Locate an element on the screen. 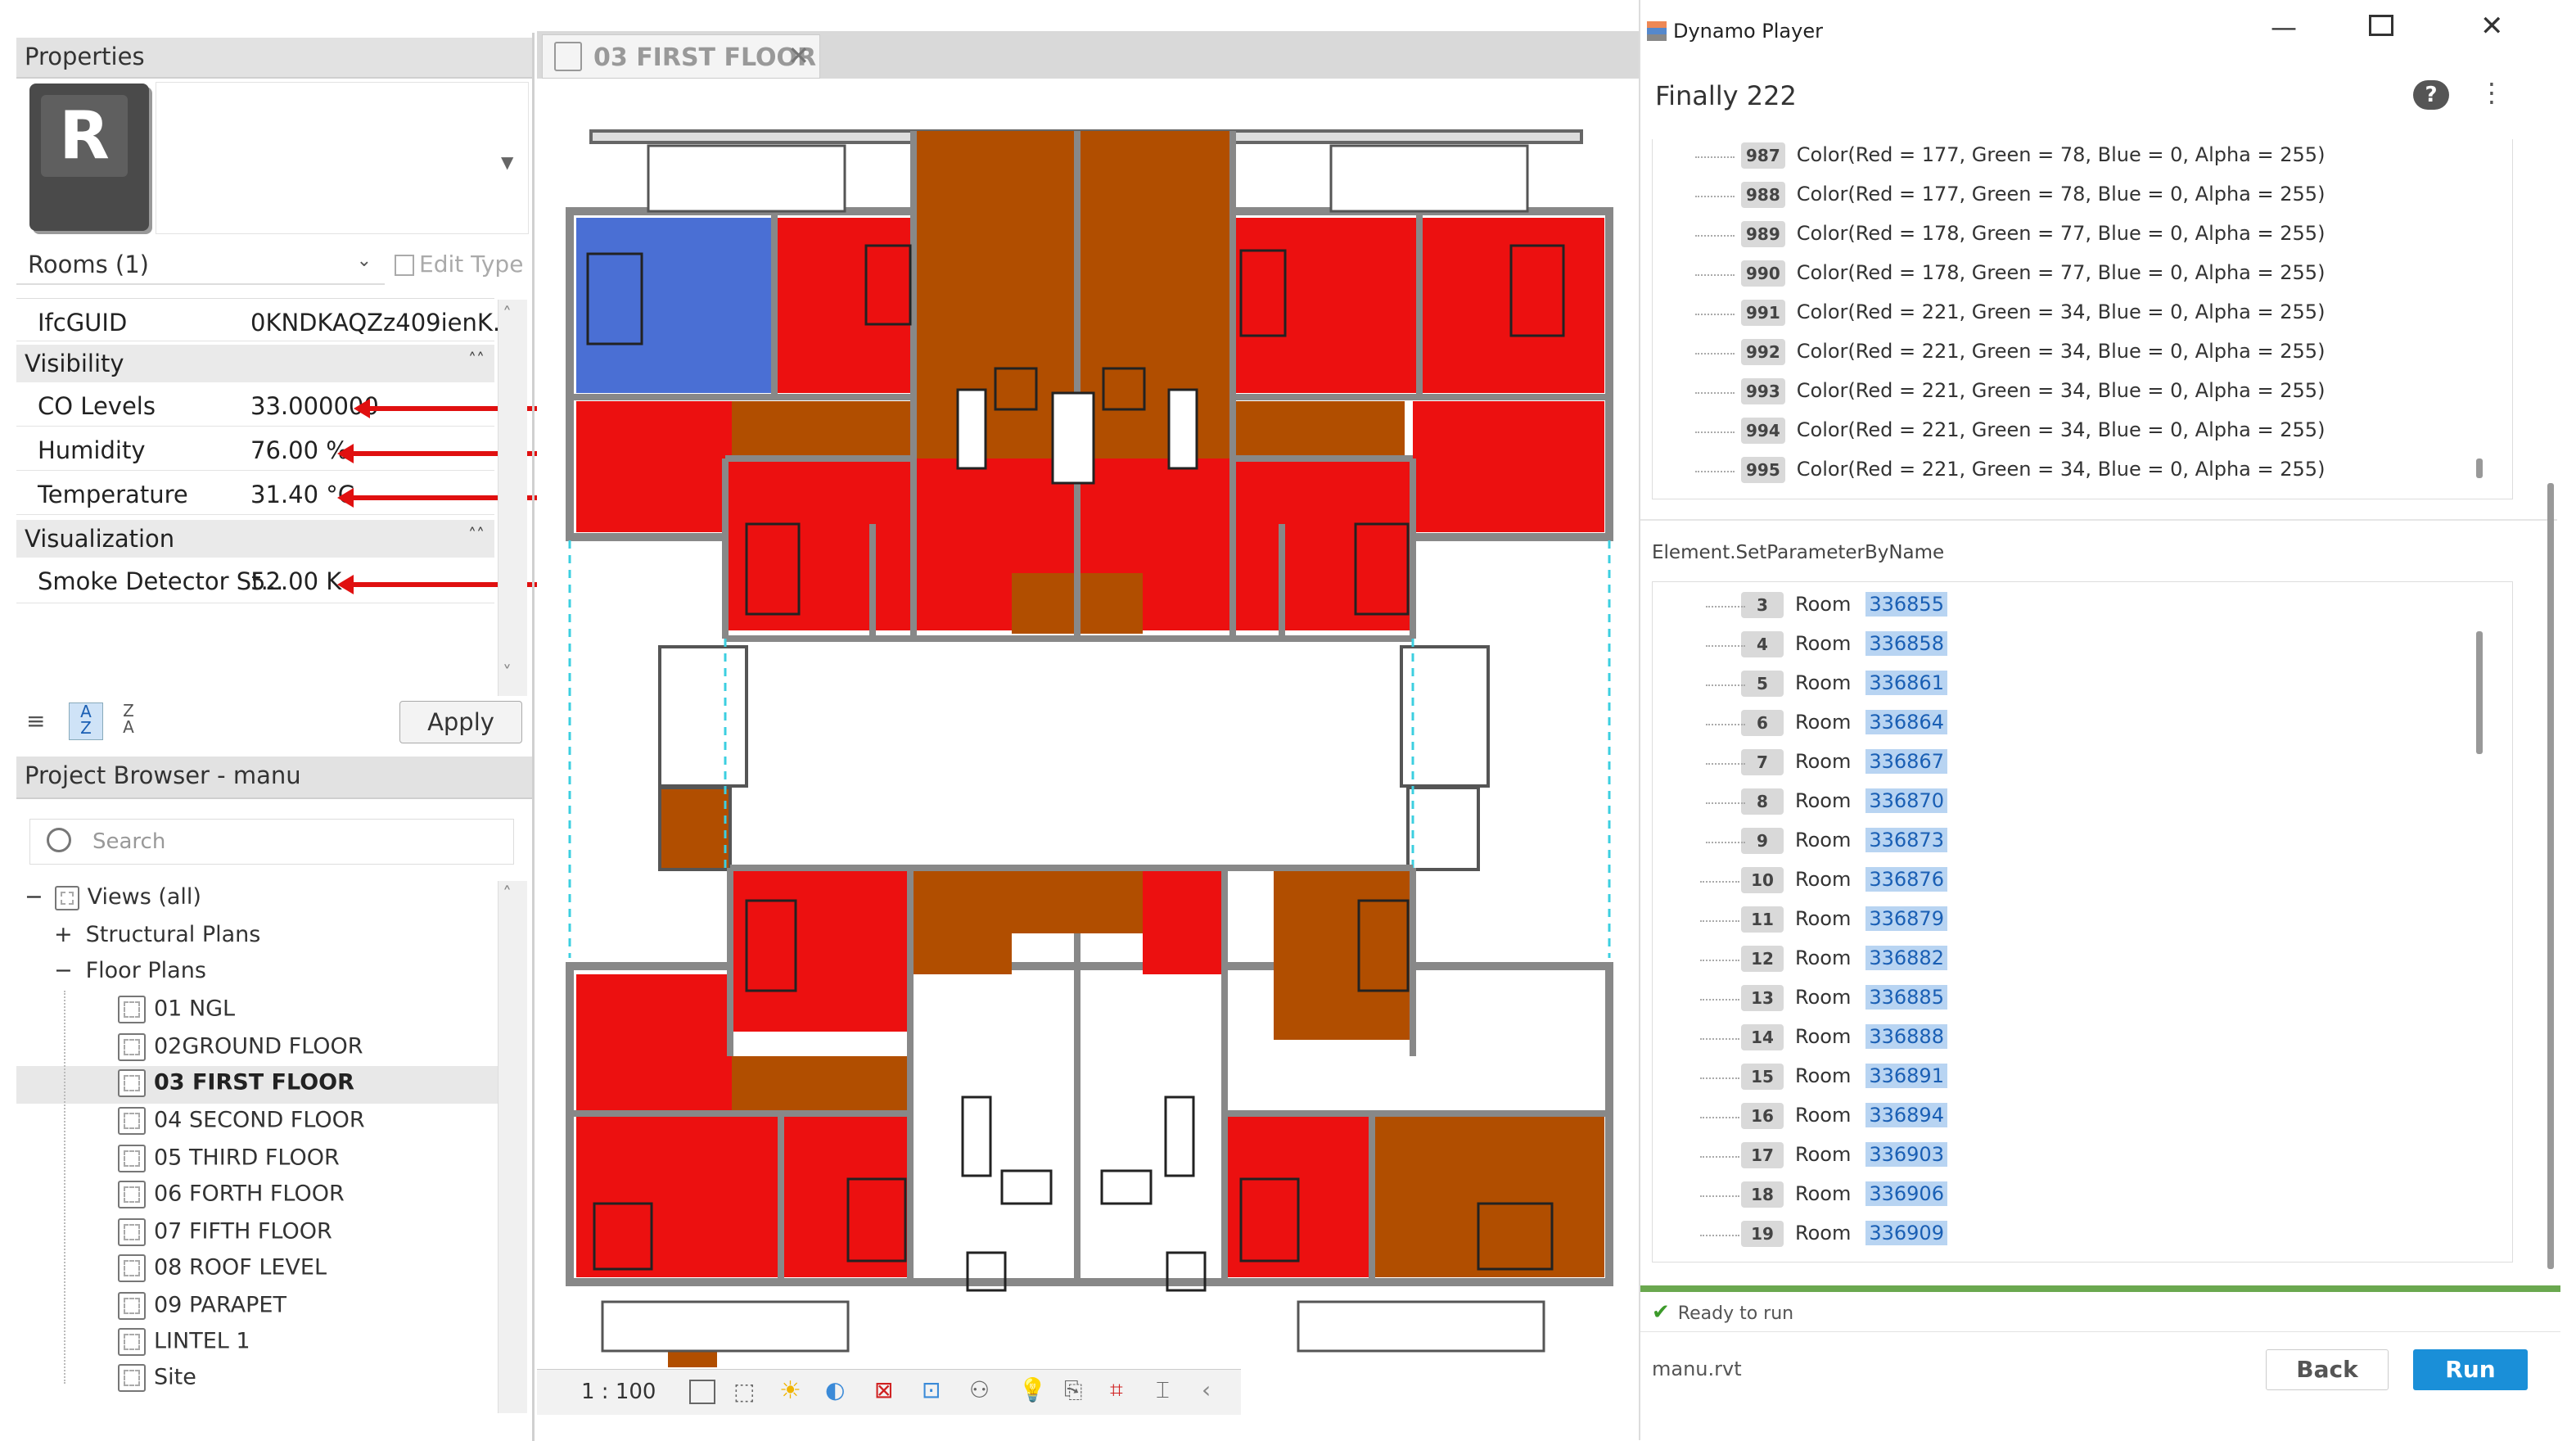  categorized-icon: ≡ is located at coordinates (40, 721).